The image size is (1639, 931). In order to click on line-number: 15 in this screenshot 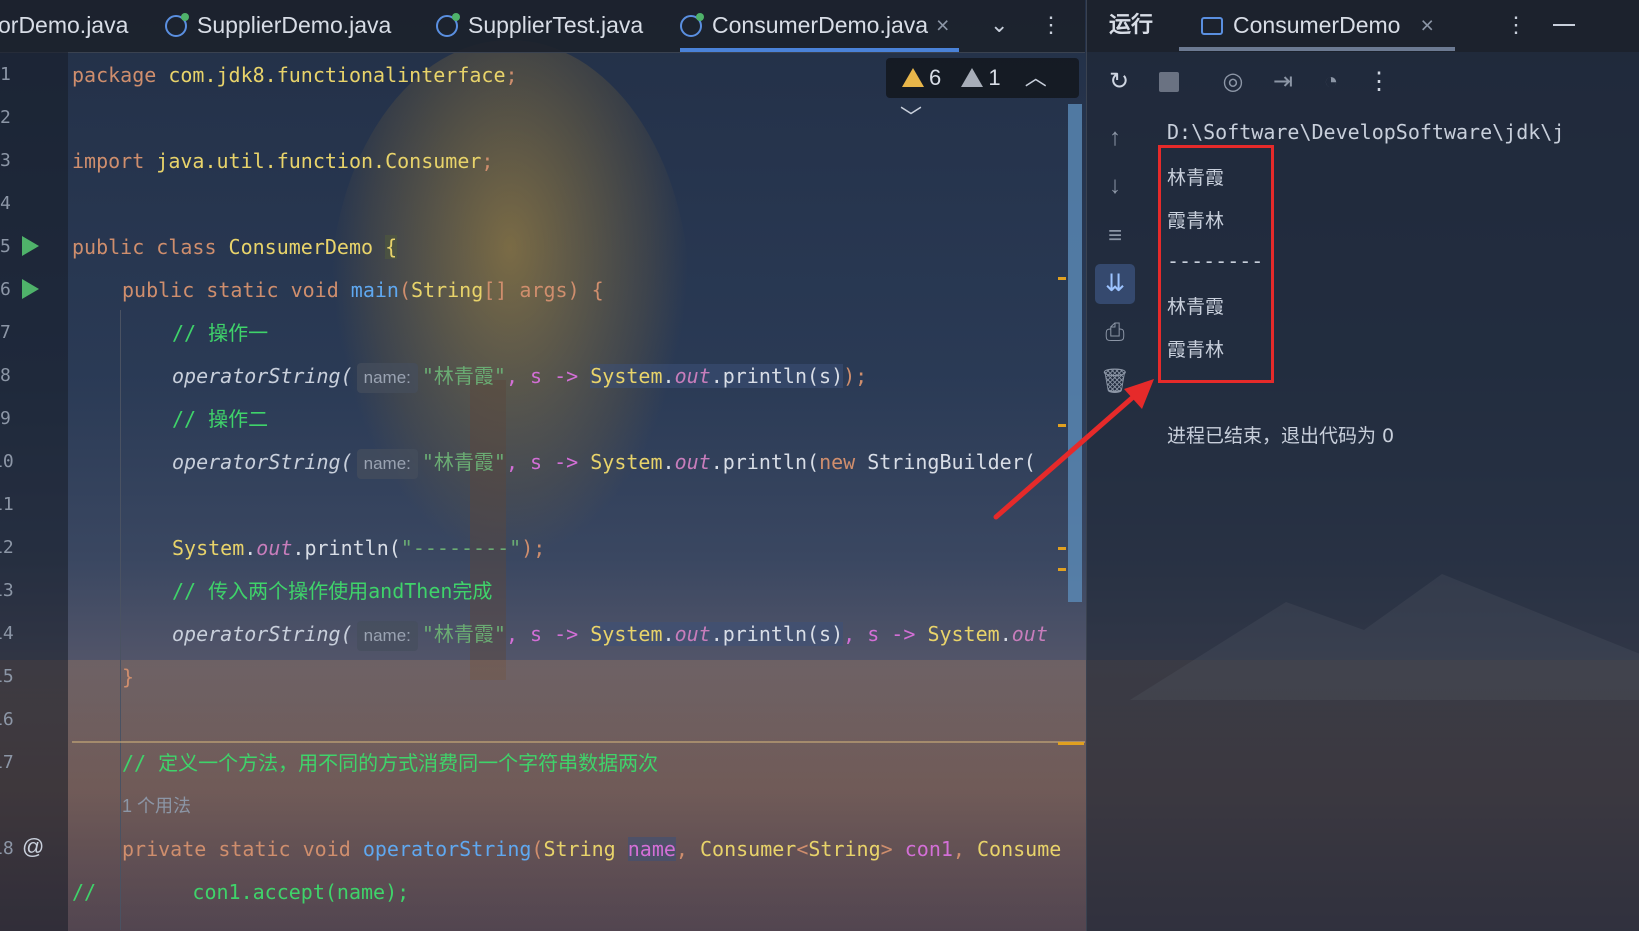, I will do `click(7, 676)`.